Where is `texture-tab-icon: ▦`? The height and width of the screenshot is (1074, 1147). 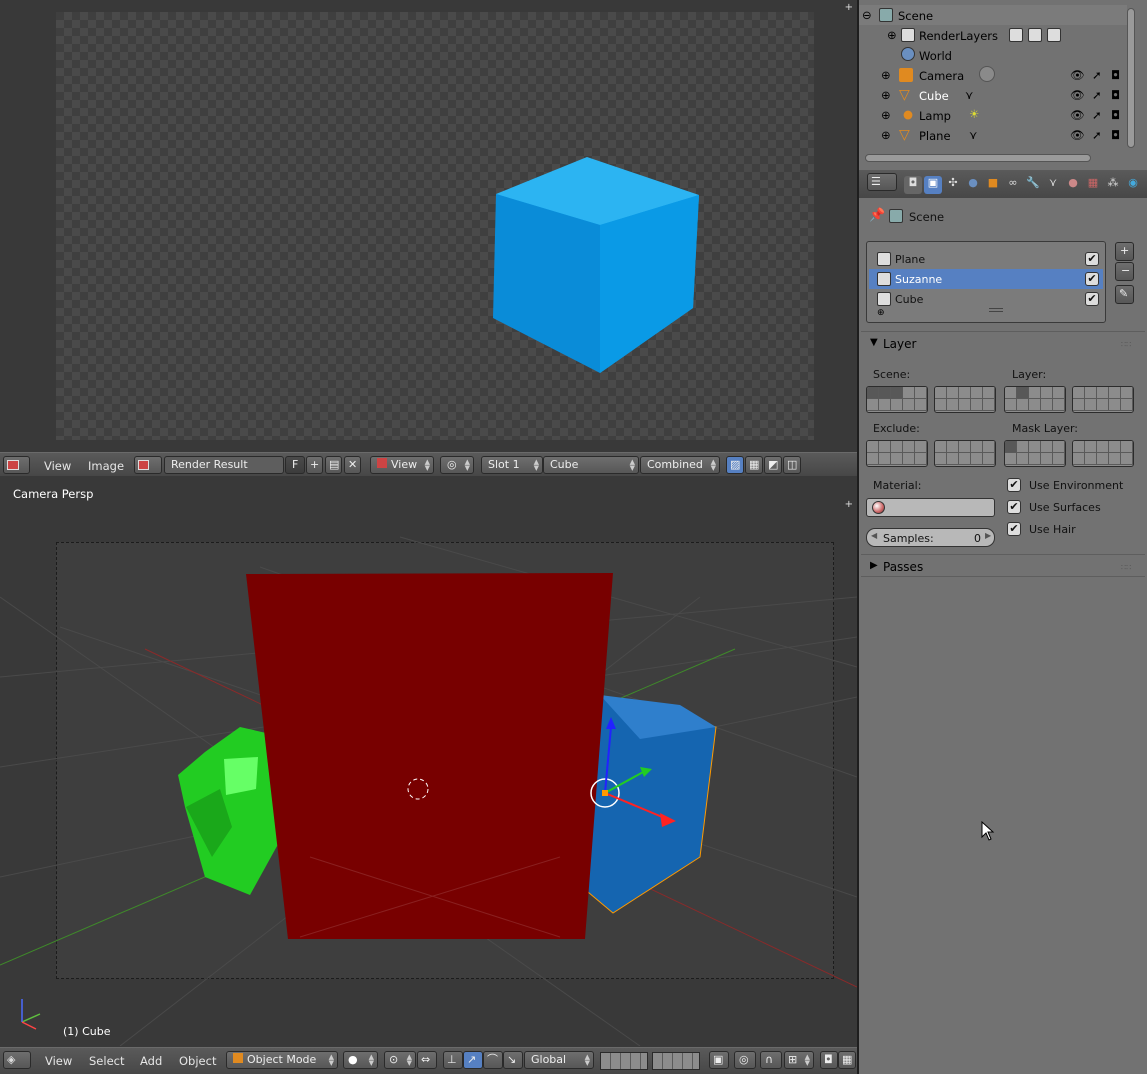
texture-tab-icon: ▦ is located at coordinates (1093, 185).